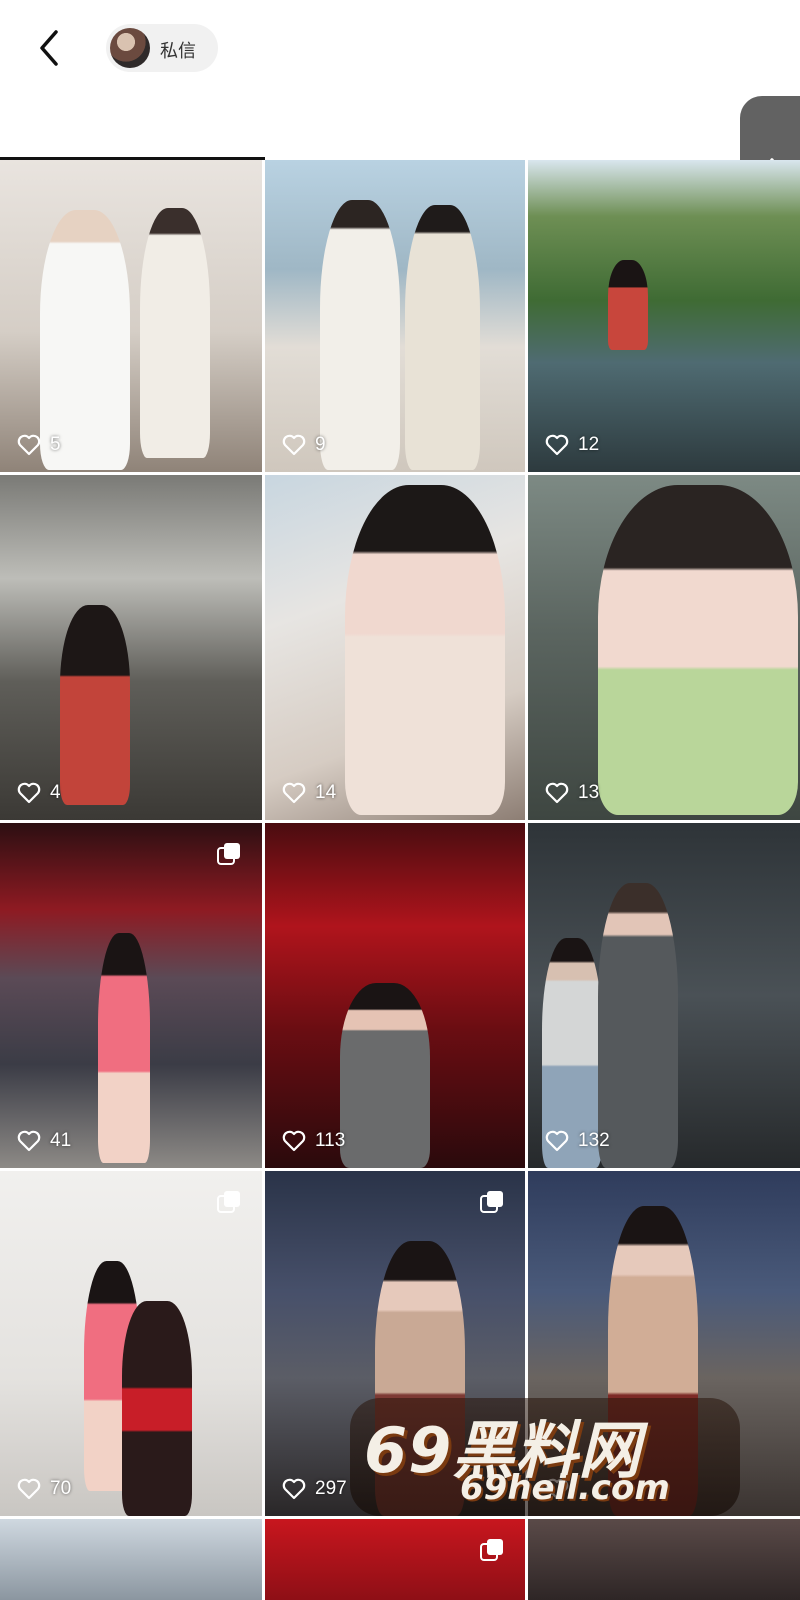 This screenshot has width=800, height=1600. I want to click on like-count: 13, so click(589, 792).